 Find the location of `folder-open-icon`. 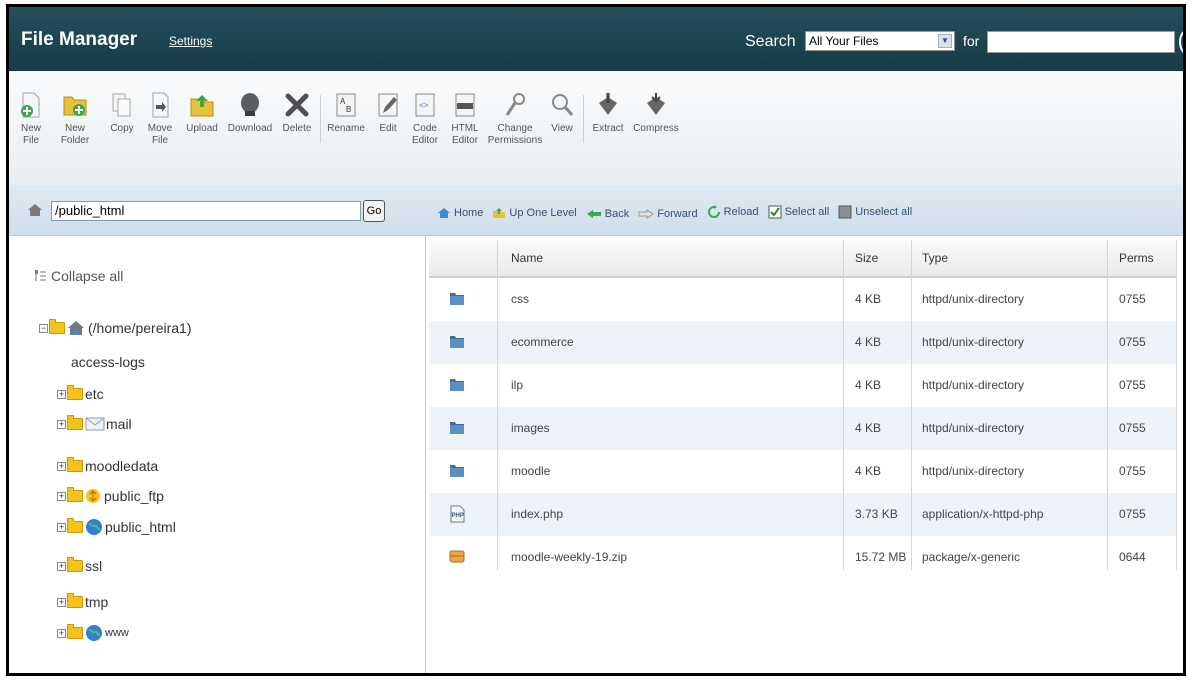

folder-open-icon is located at coordinates (57, 326).